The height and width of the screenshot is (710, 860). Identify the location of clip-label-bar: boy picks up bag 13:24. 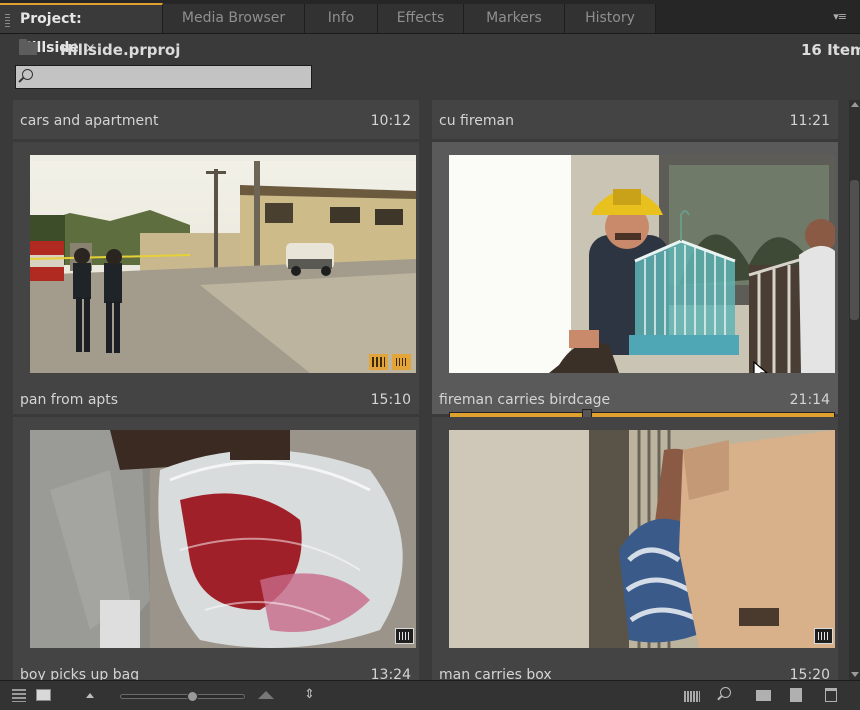
(216, 669).